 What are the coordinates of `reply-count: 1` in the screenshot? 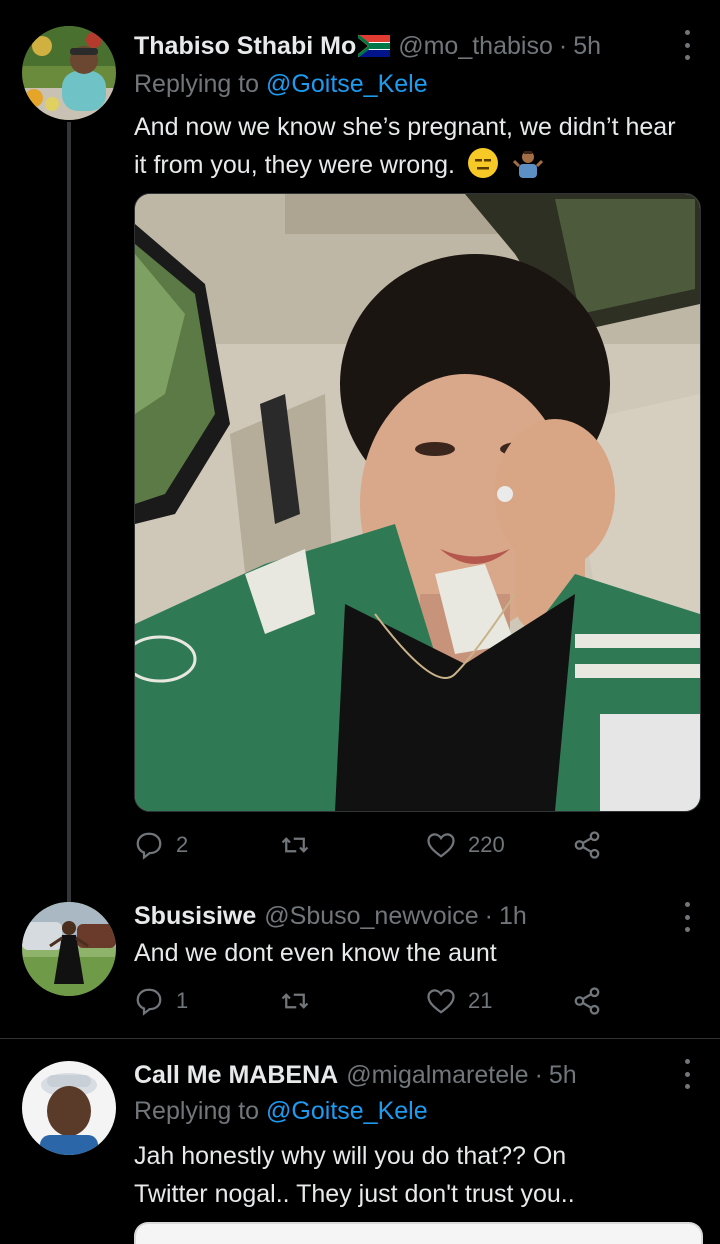 It's located at (182, 1000).